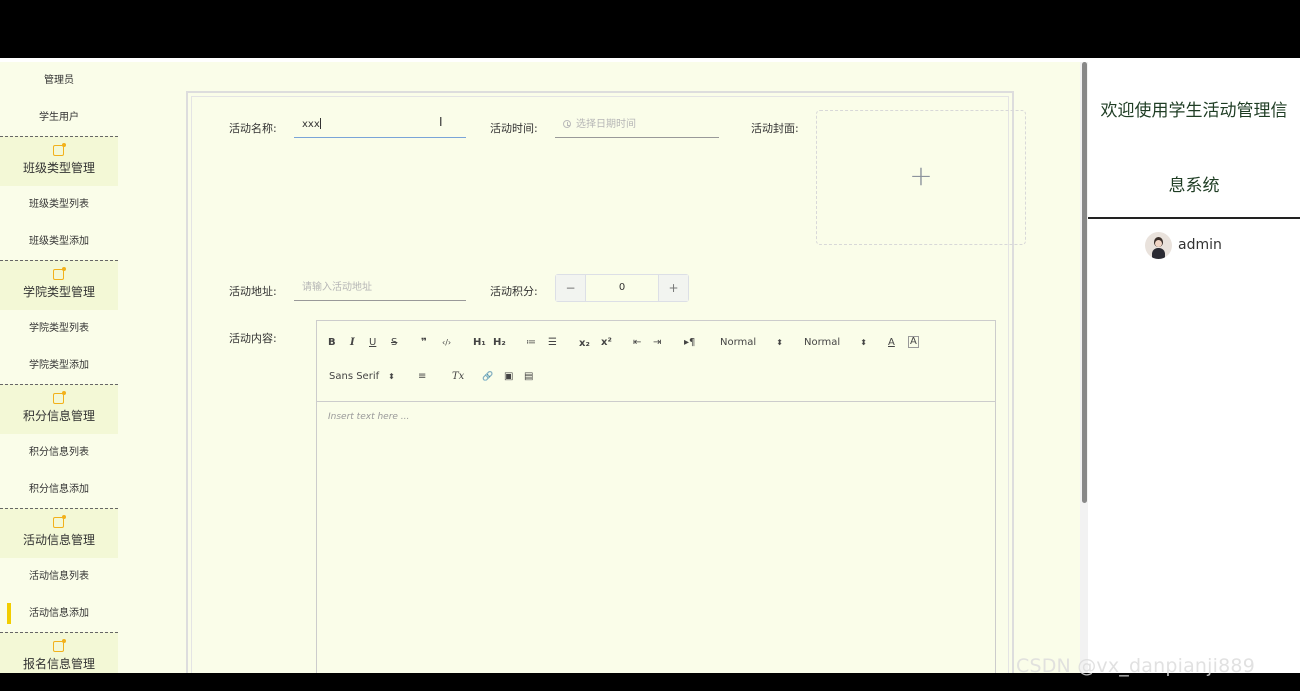 This screenshot has width=1300, height=691. I want to click on sidebar-item: 班级类型列表, so click(59, 204).